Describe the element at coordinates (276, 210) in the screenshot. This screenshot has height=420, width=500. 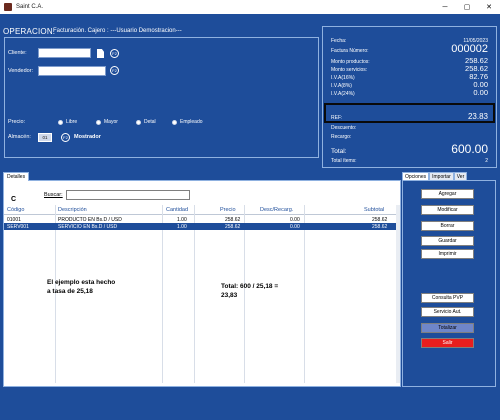
I see `header-desc-recarg: Desc/Recarg.` at that location.